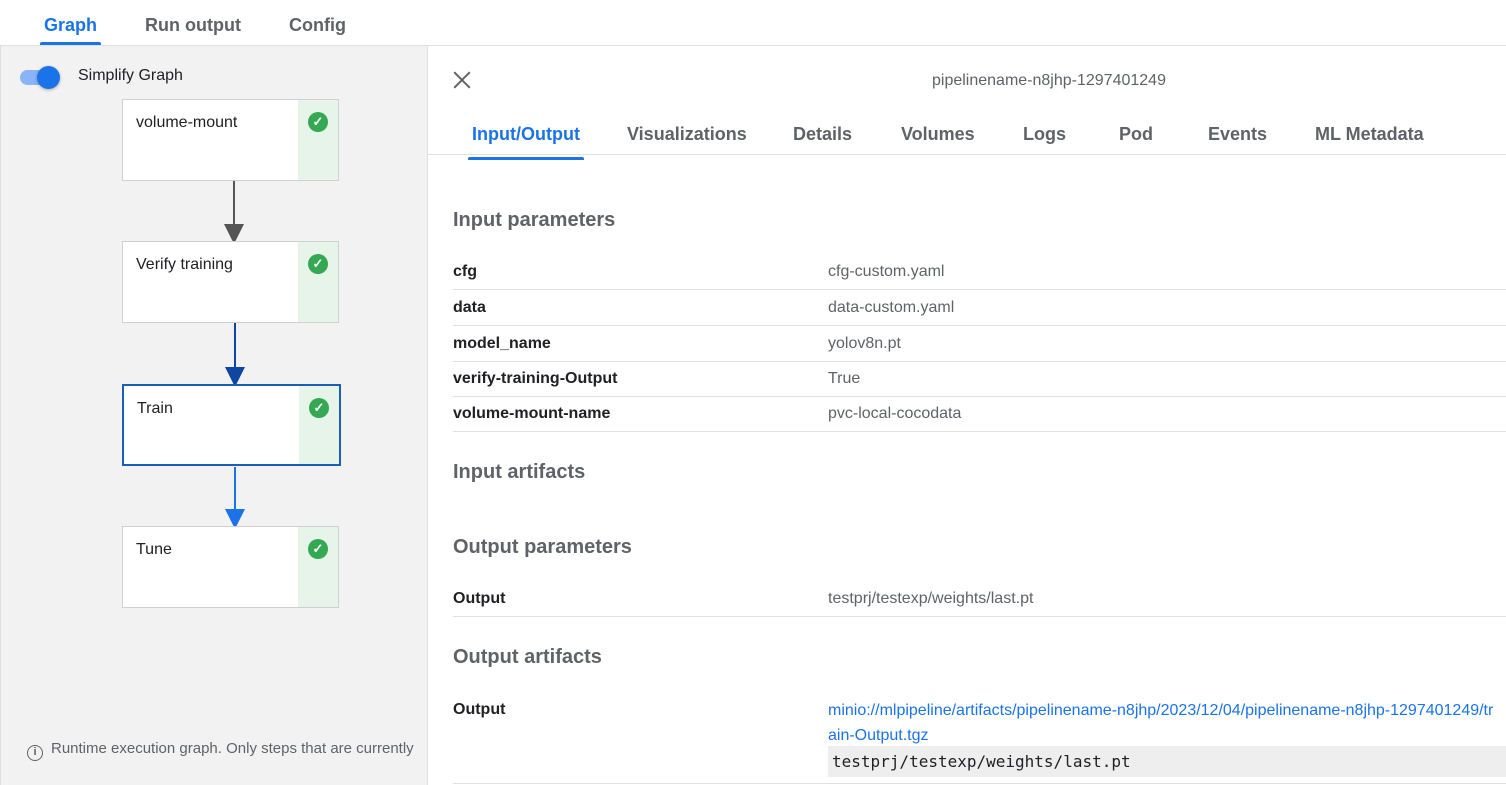 The image size is (1506, 785). What do you see at coordinates (230, 282) in the screenshot?
I see `graph-node-verify-training: Verify training ✓` at bounding box center [230, 282].